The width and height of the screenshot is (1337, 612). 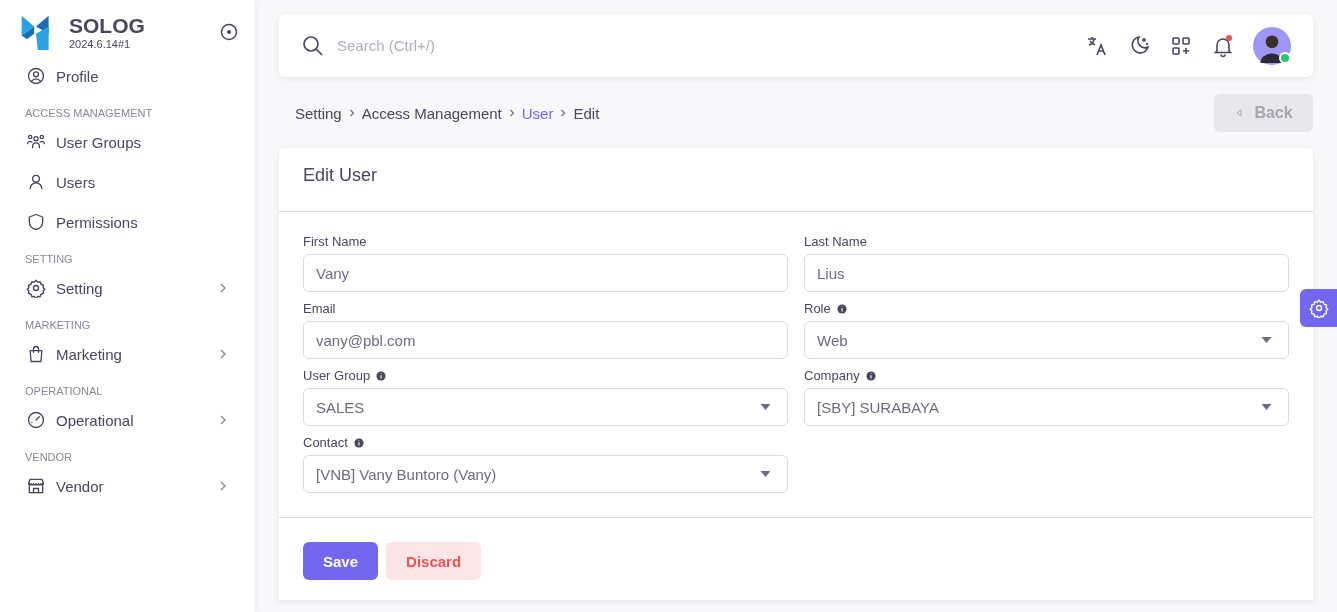 I want to click on settings-icon, so click(x=36, y=288).